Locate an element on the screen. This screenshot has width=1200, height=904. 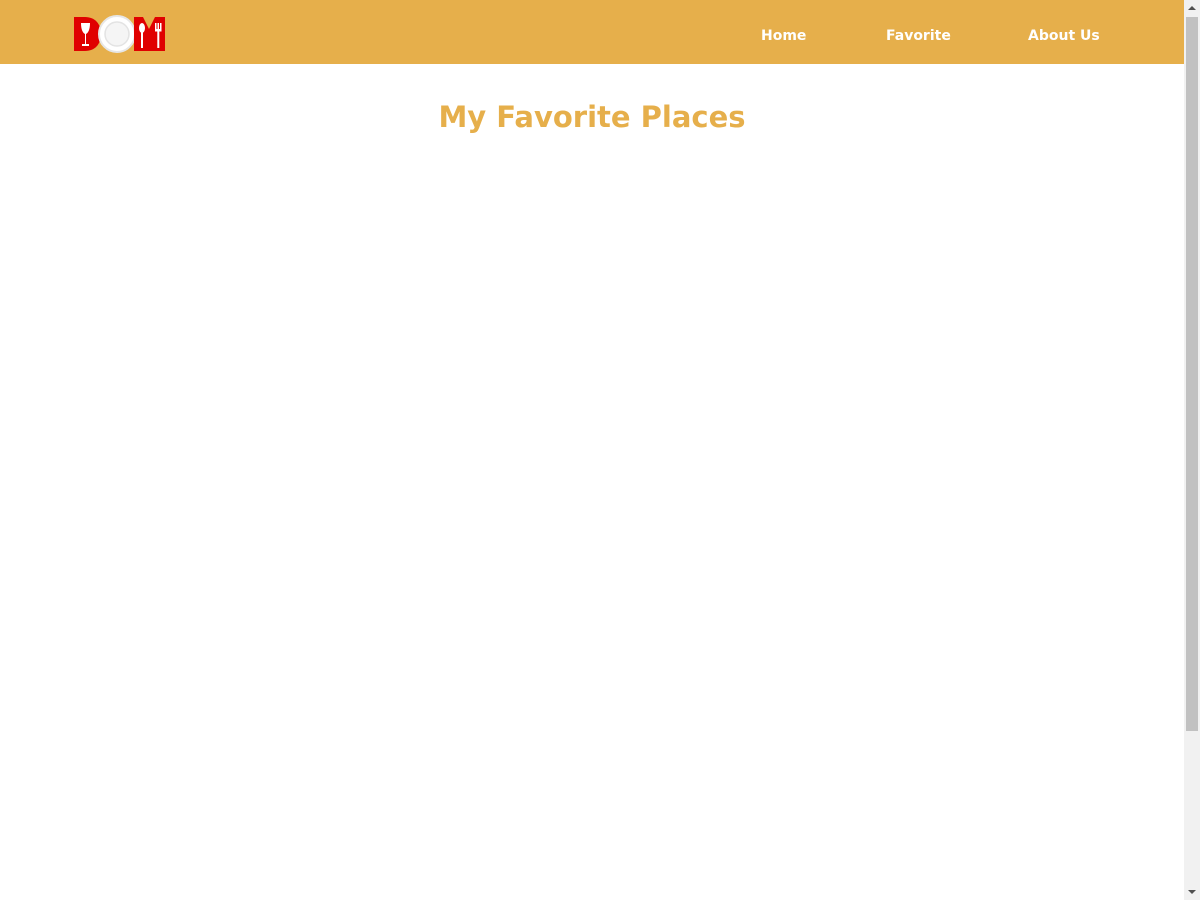
nav-about-link: About Us is located at coordinates (1064, 36).